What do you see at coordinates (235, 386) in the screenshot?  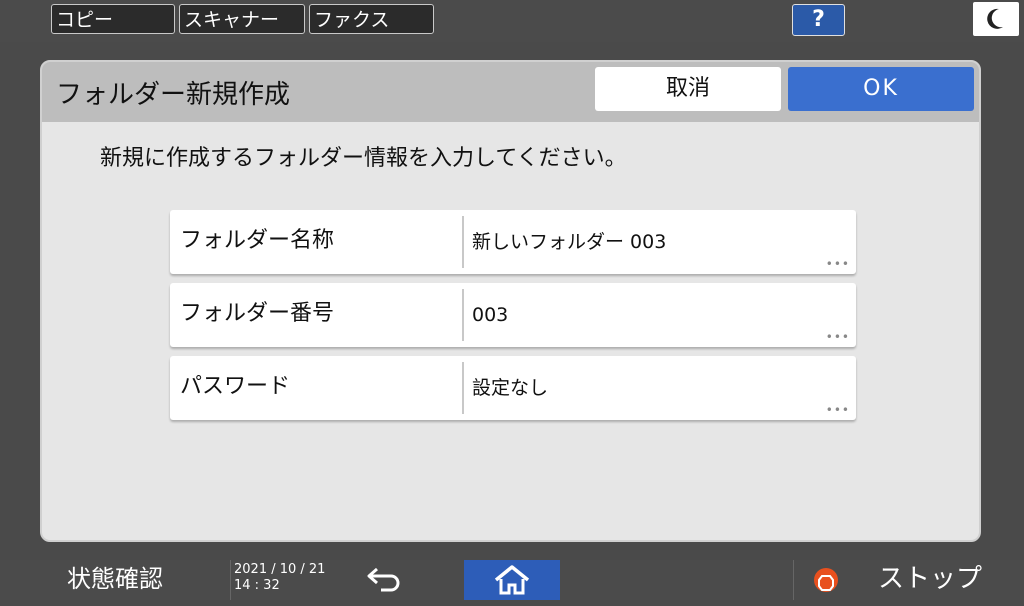 I see `field-label: パスワード` at bounding box center [235, 386].